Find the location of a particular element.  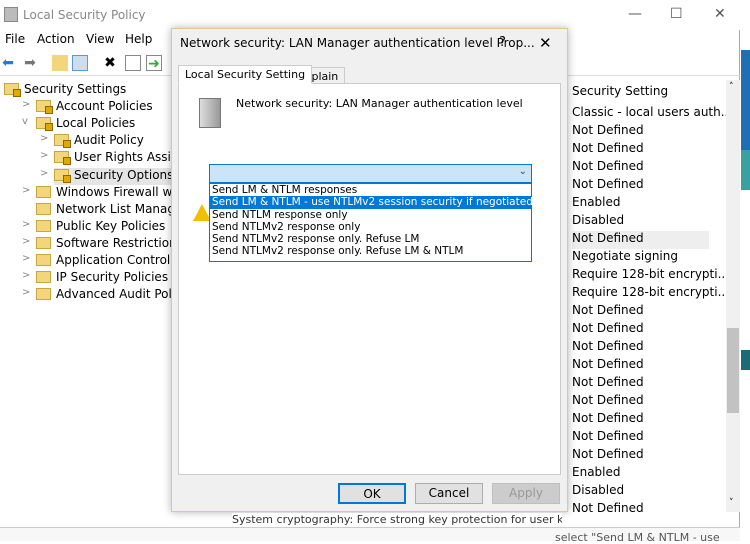

tree-item: > Audit Policy is located at coordinates (92, 141).